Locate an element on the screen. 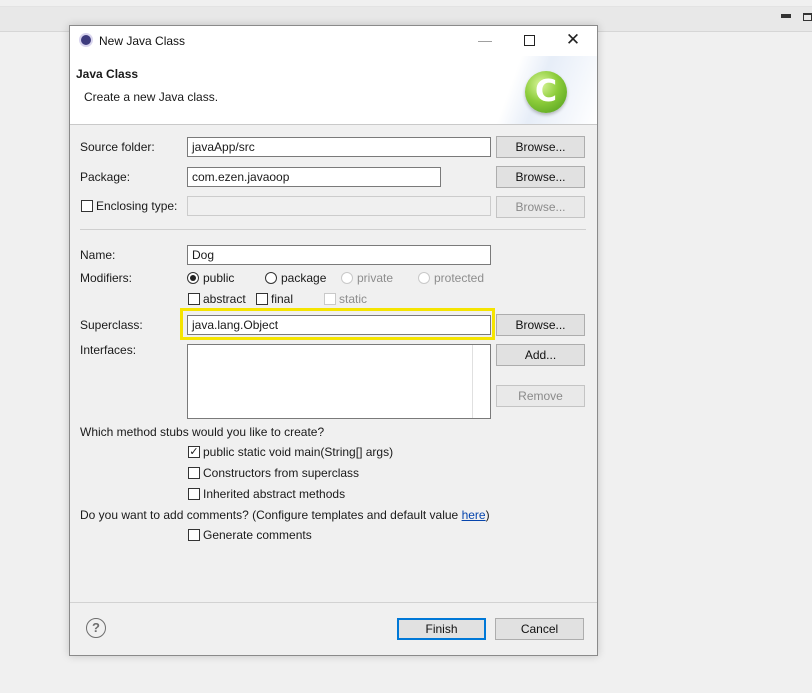 This screenshot has height=693, width=812. background-top-strip is located at coordinates (406, 3).